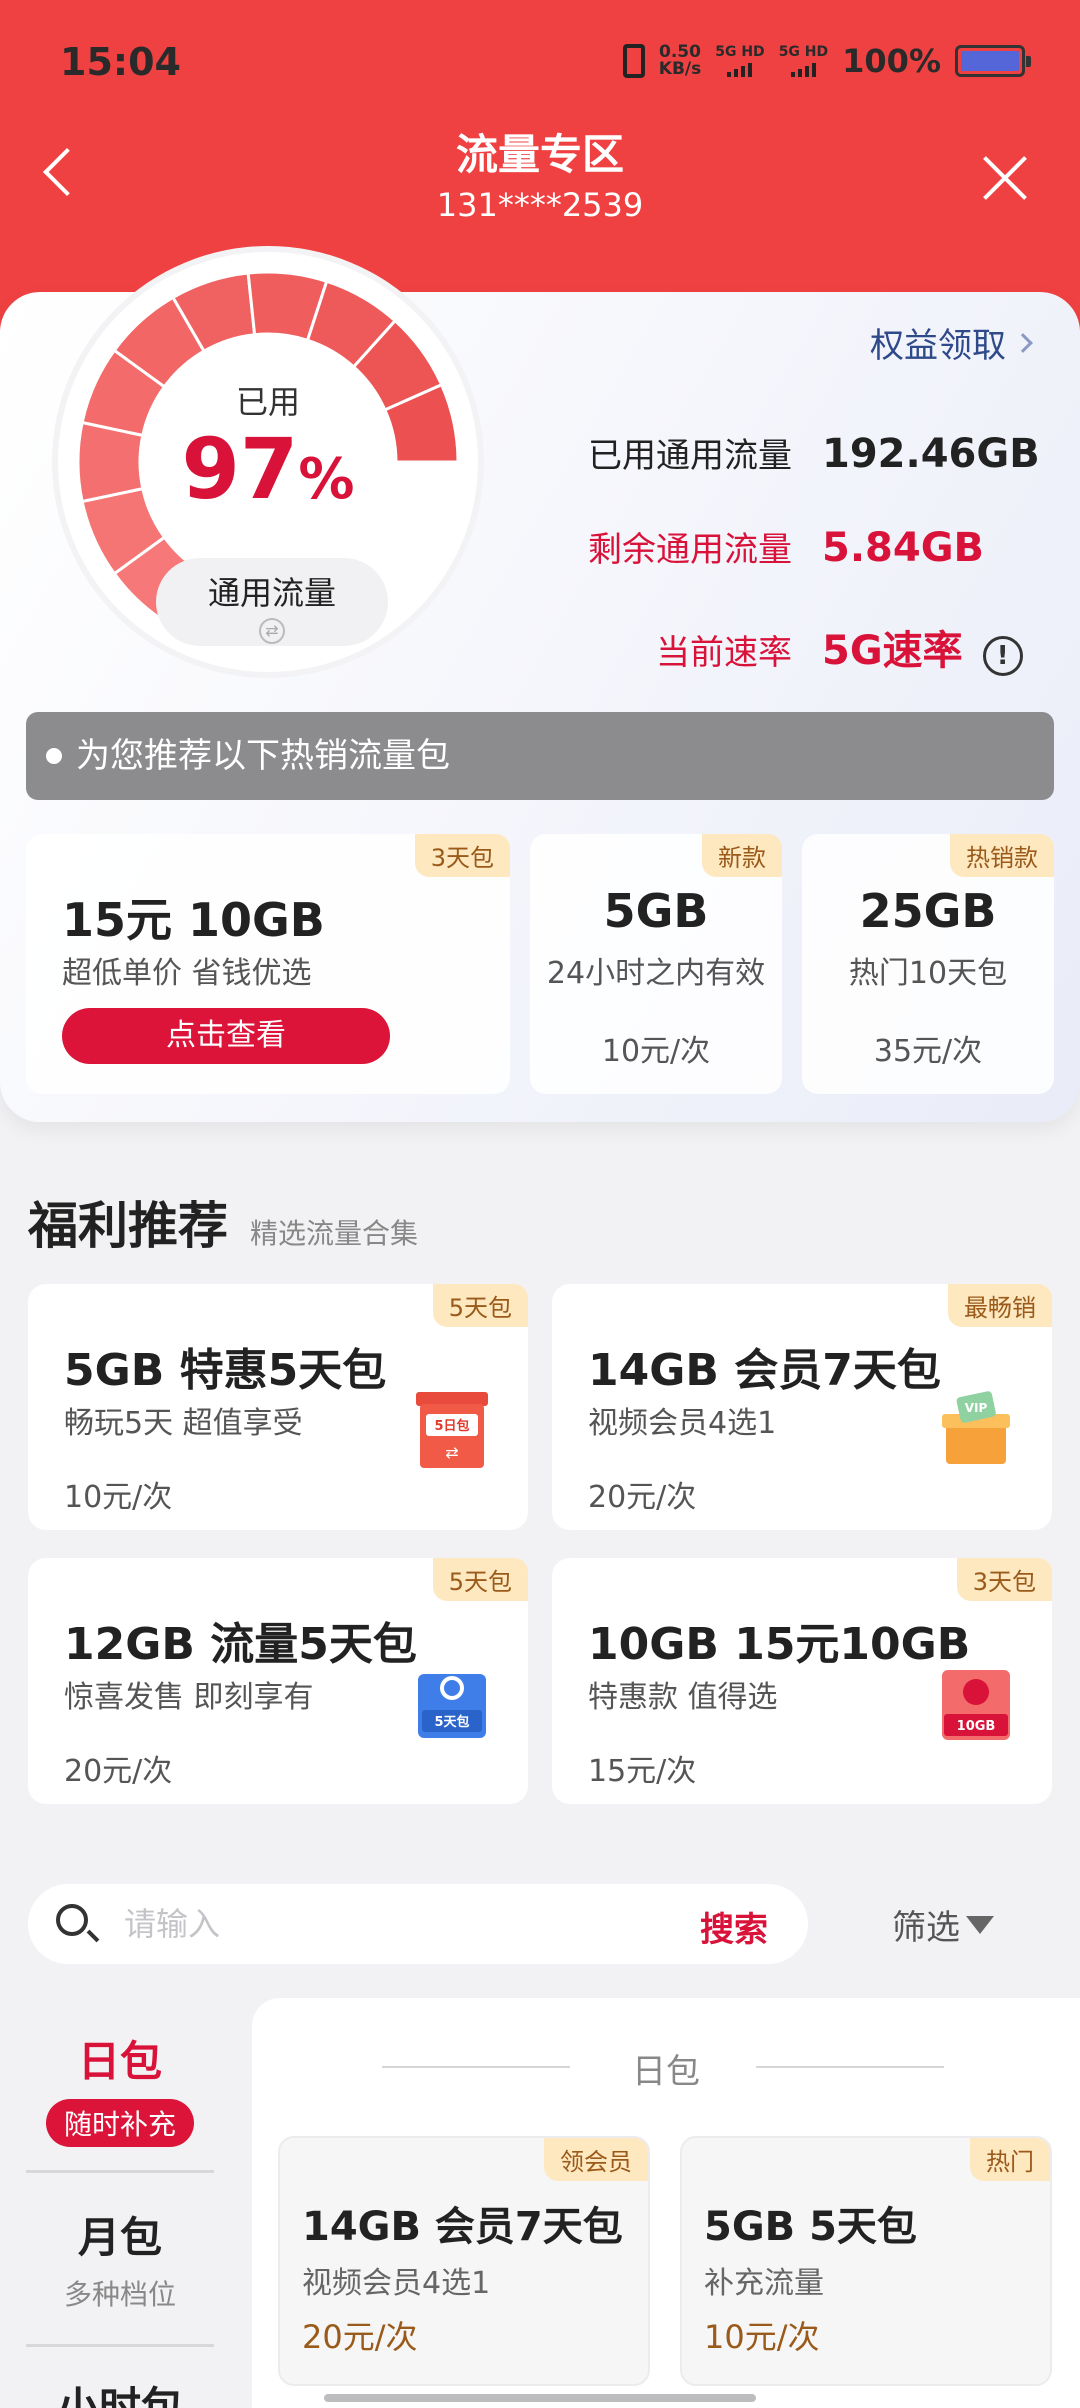  Describe the element at coordinates (539, 154) in the screenshot. I see `page-title: 流量专区` at that location.